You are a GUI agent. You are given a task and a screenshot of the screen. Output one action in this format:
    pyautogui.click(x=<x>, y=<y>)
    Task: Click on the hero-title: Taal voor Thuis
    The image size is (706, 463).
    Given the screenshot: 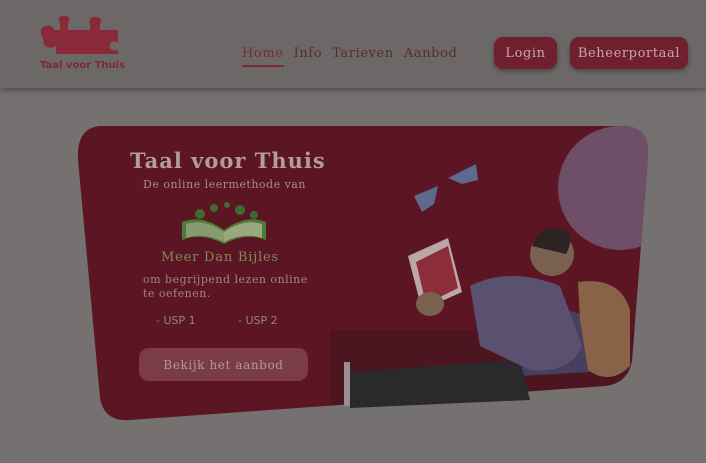 What is the action you would take?
    pyautogui.click(x=228, y=160)
    